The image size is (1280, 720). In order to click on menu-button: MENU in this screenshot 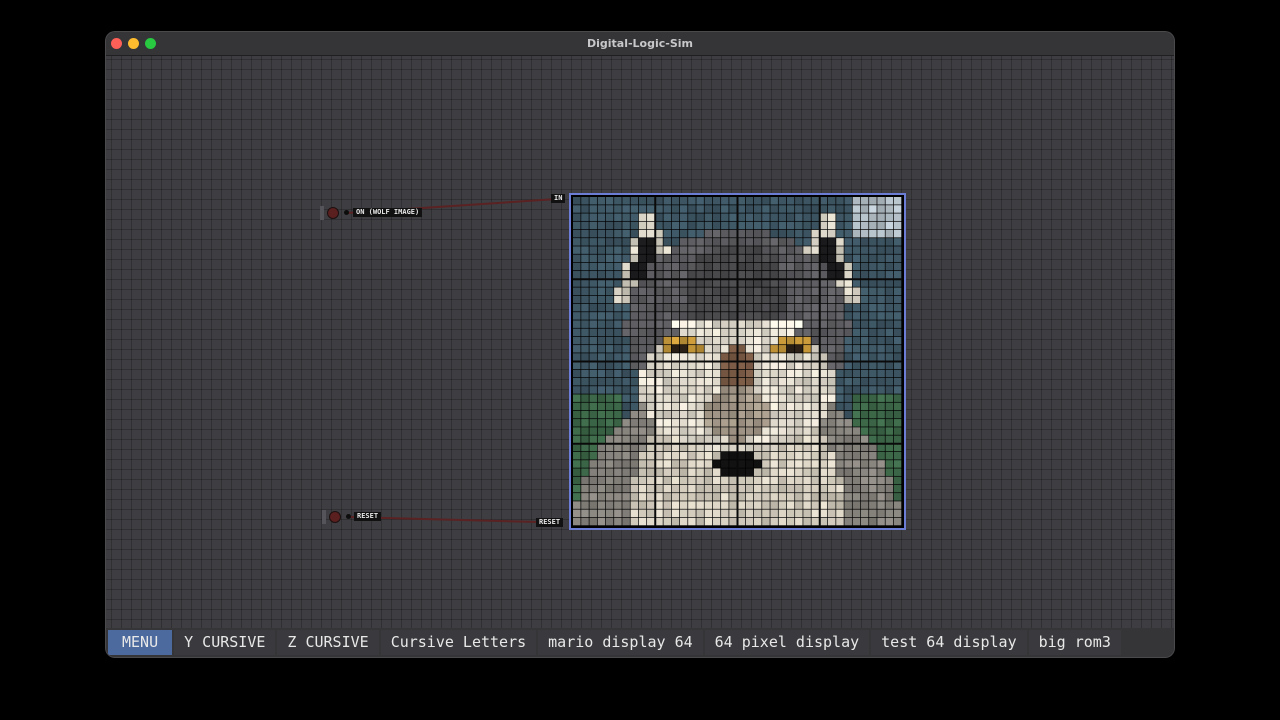, I will do `click(140, 642)`.